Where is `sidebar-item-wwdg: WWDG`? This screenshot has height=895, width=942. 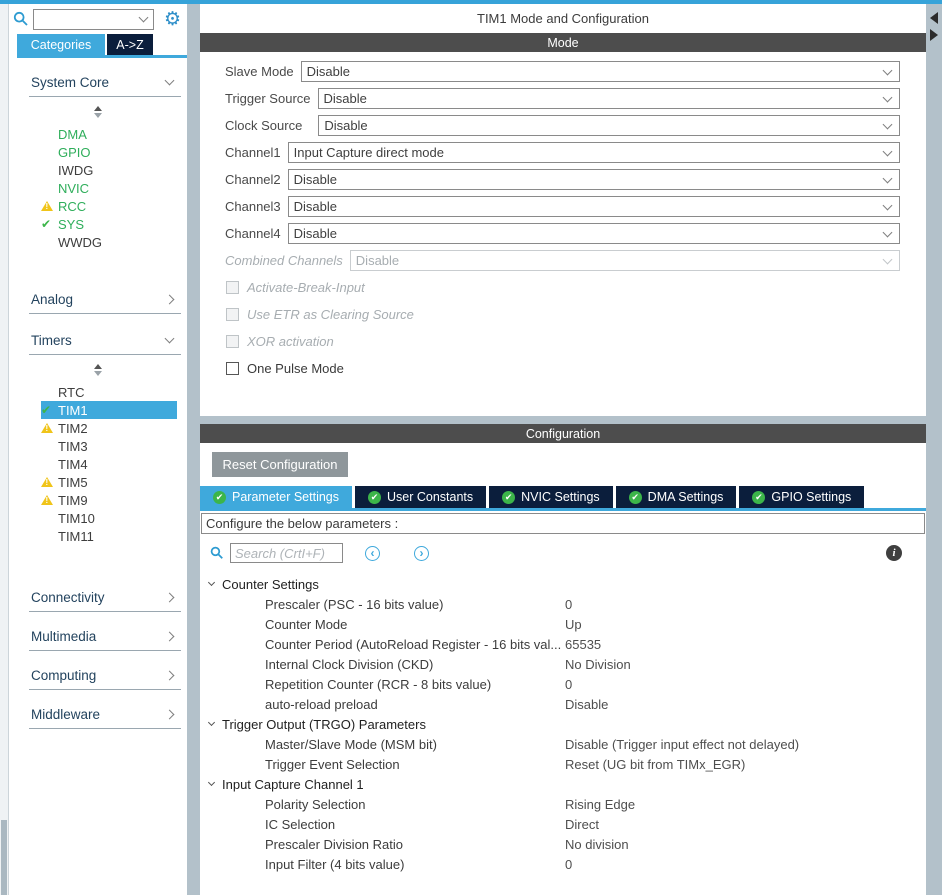 sidebar-item-wwdg: WWDG is located at coordinates (109, 242).